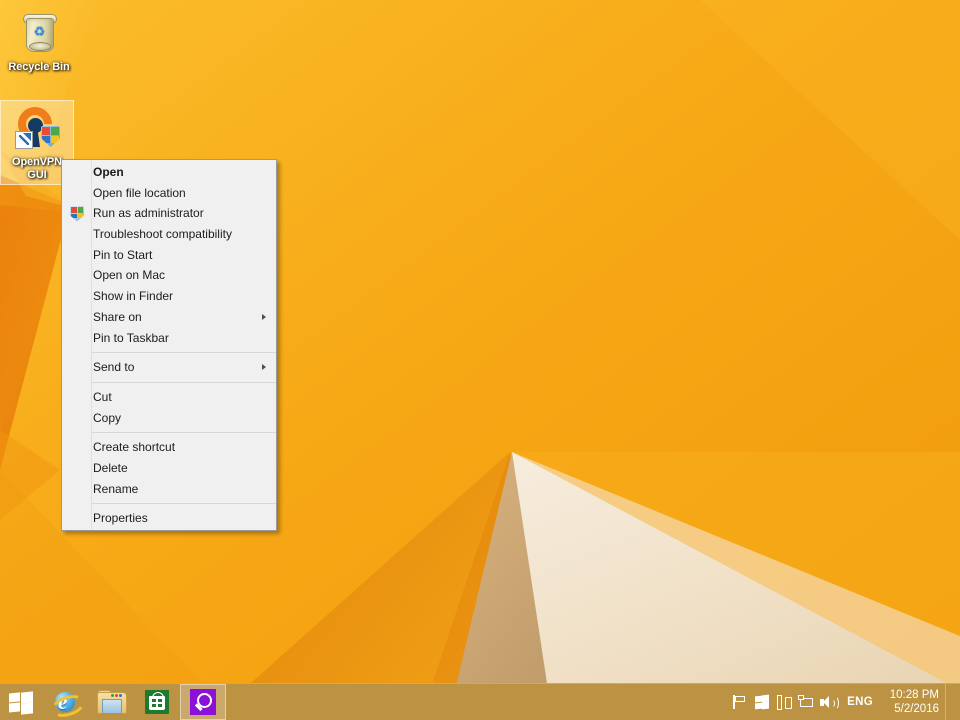  Describe the element at coordinates (107, 417) in the screenshot. I see `context-menu-item-label: Copy` at that location.